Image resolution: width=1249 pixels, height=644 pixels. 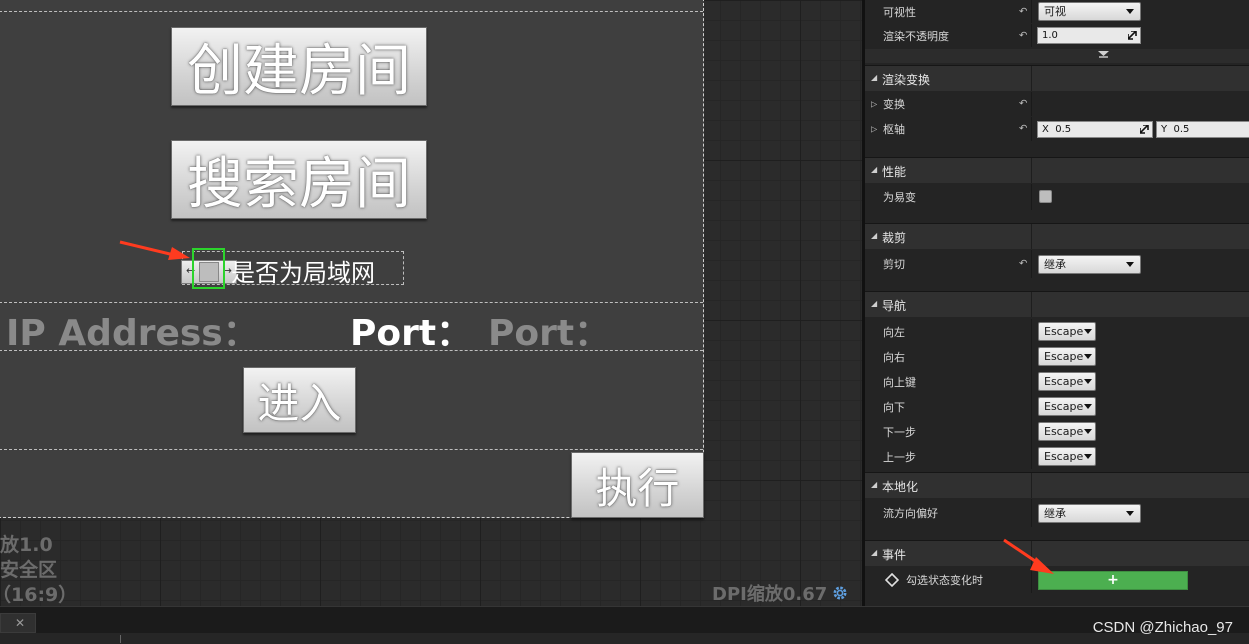 I want to click on aspect-ratio-label: （16:9）, so click(x=39, y=595).